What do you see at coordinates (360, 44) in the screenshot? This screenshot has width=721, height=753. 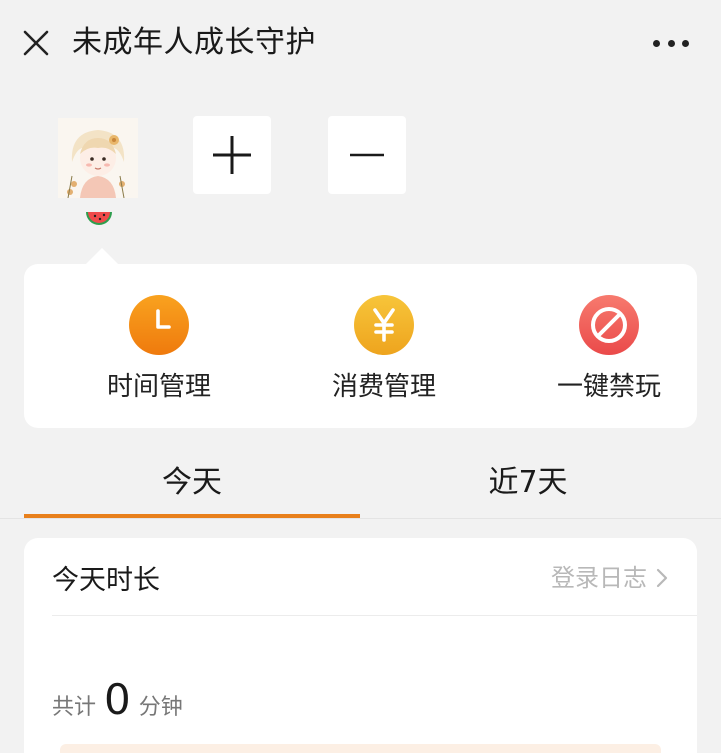 I see `top-bar: 未成年人成长守护` at bounding box center [360, 44].